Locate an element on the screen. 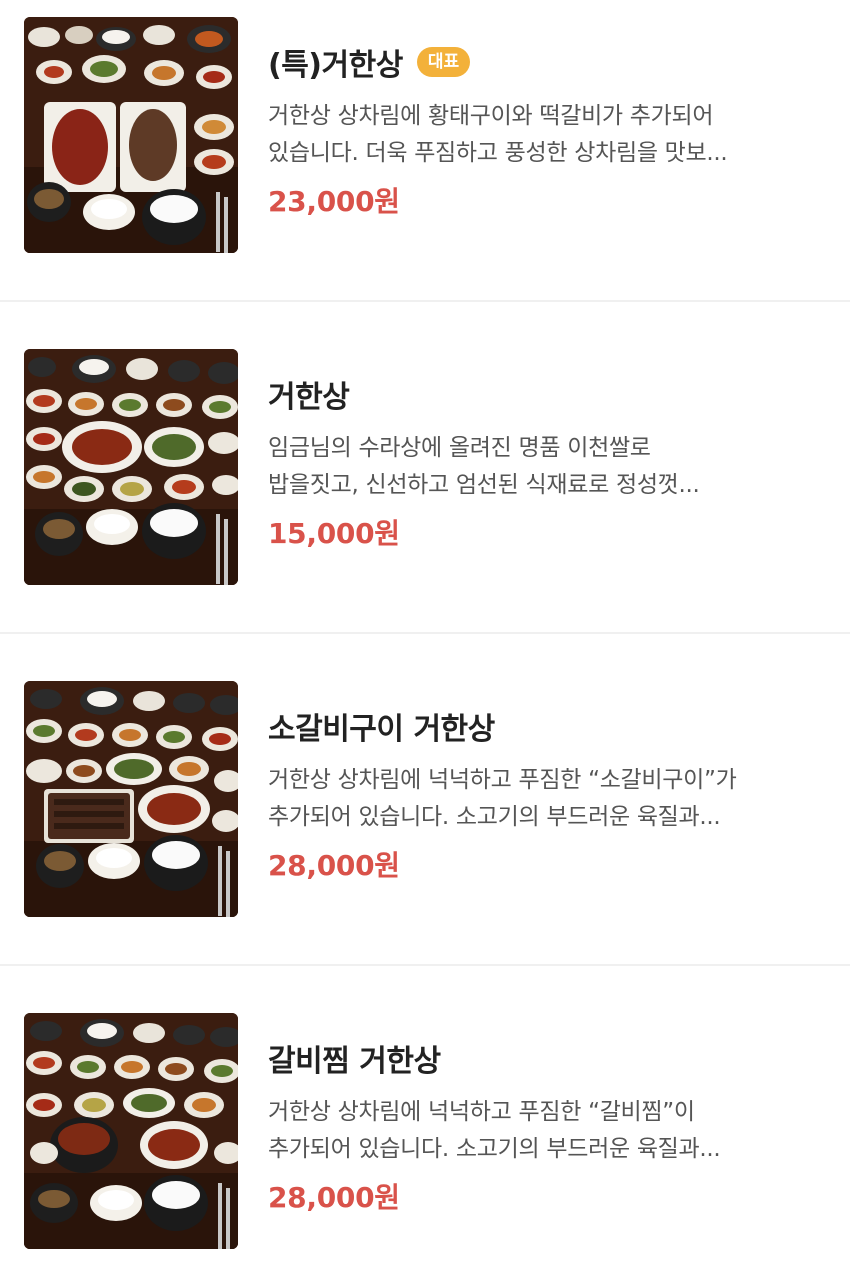  menu-title: 거한상 is located at coordinates (309, 397).